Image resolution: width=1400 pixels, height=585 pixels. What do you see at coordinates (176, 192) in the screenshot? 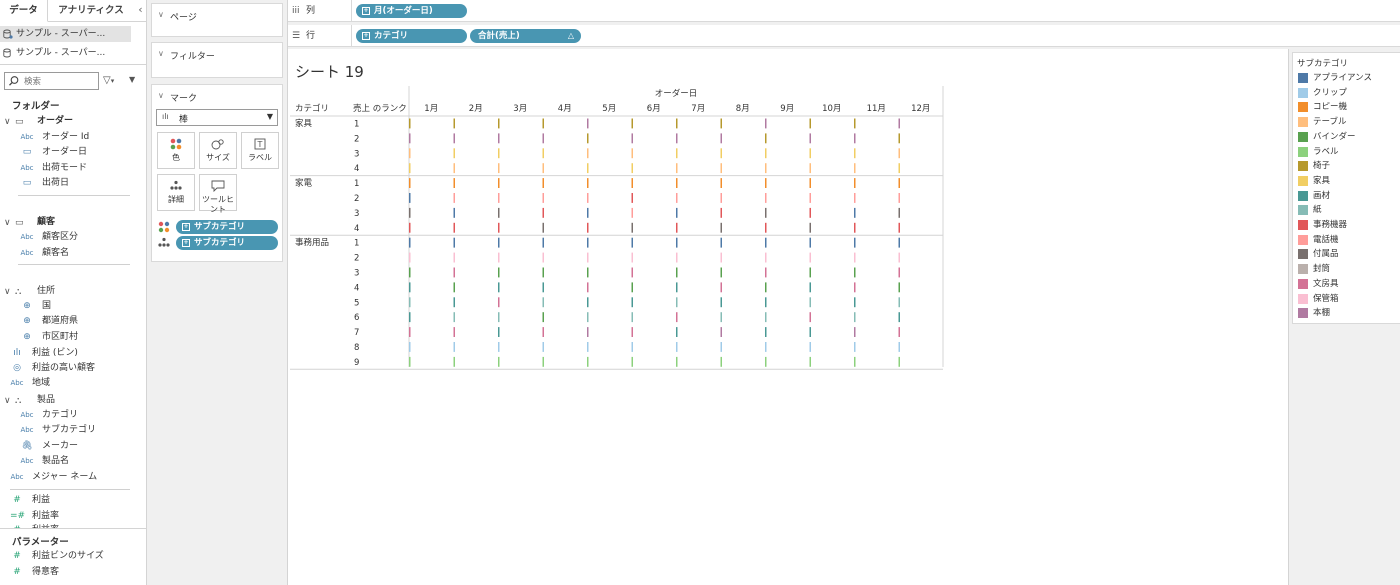
I see `detail-button: 詳細` at bounding box center [176, 192].